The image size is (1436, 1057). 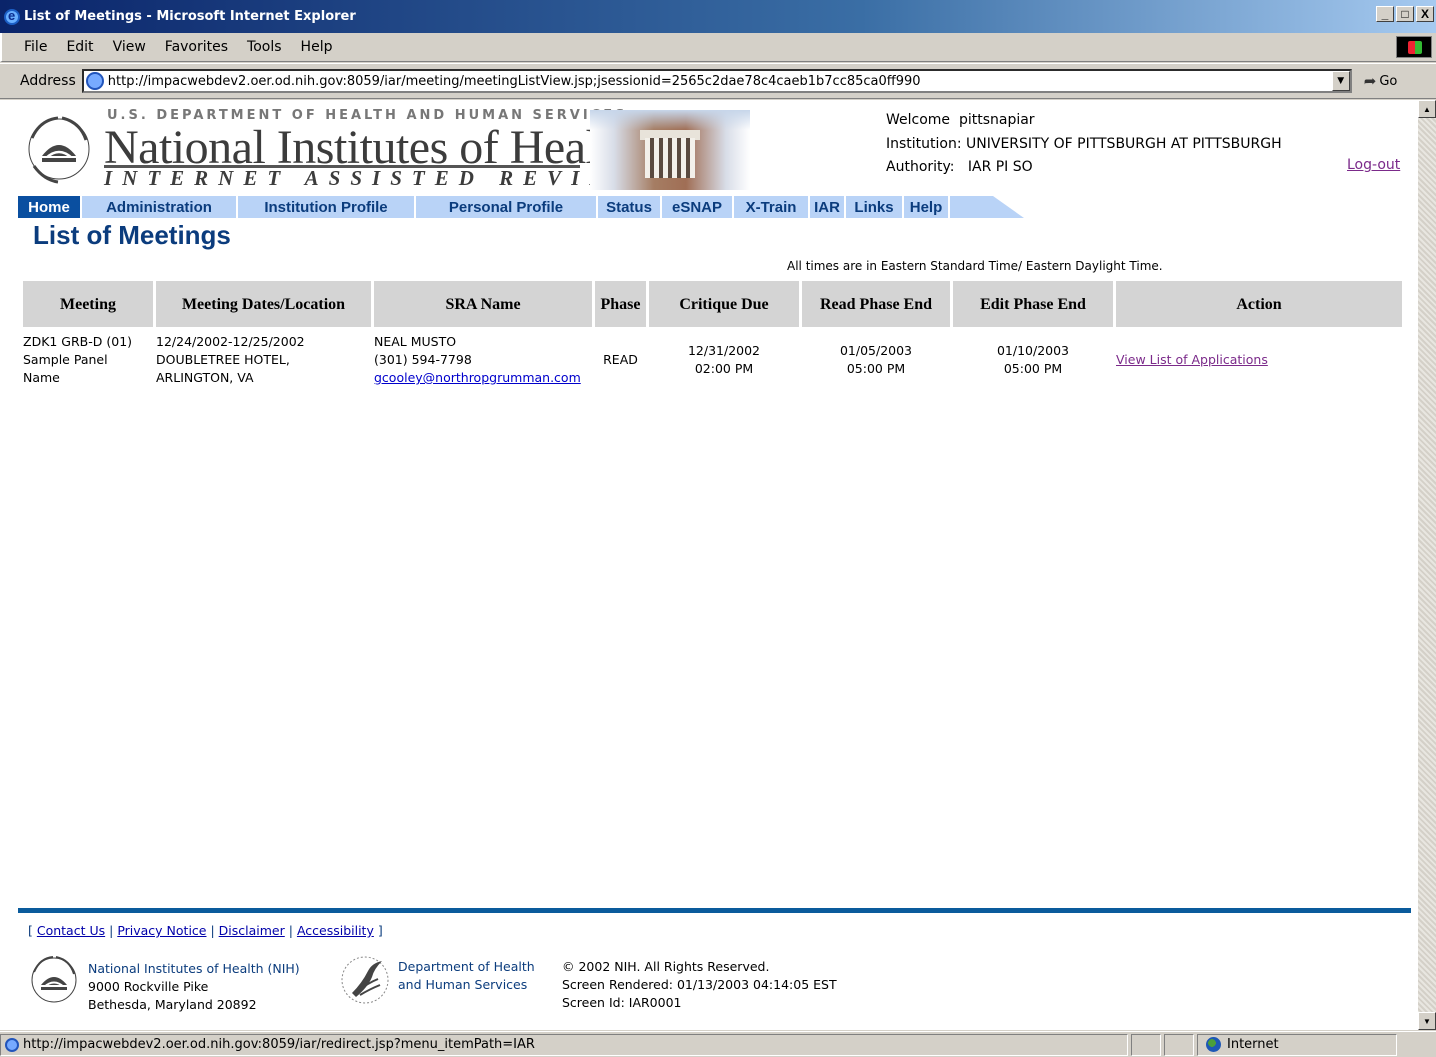 I want to click on column-header-meeting: Meeting, so click(x=88, y=304).